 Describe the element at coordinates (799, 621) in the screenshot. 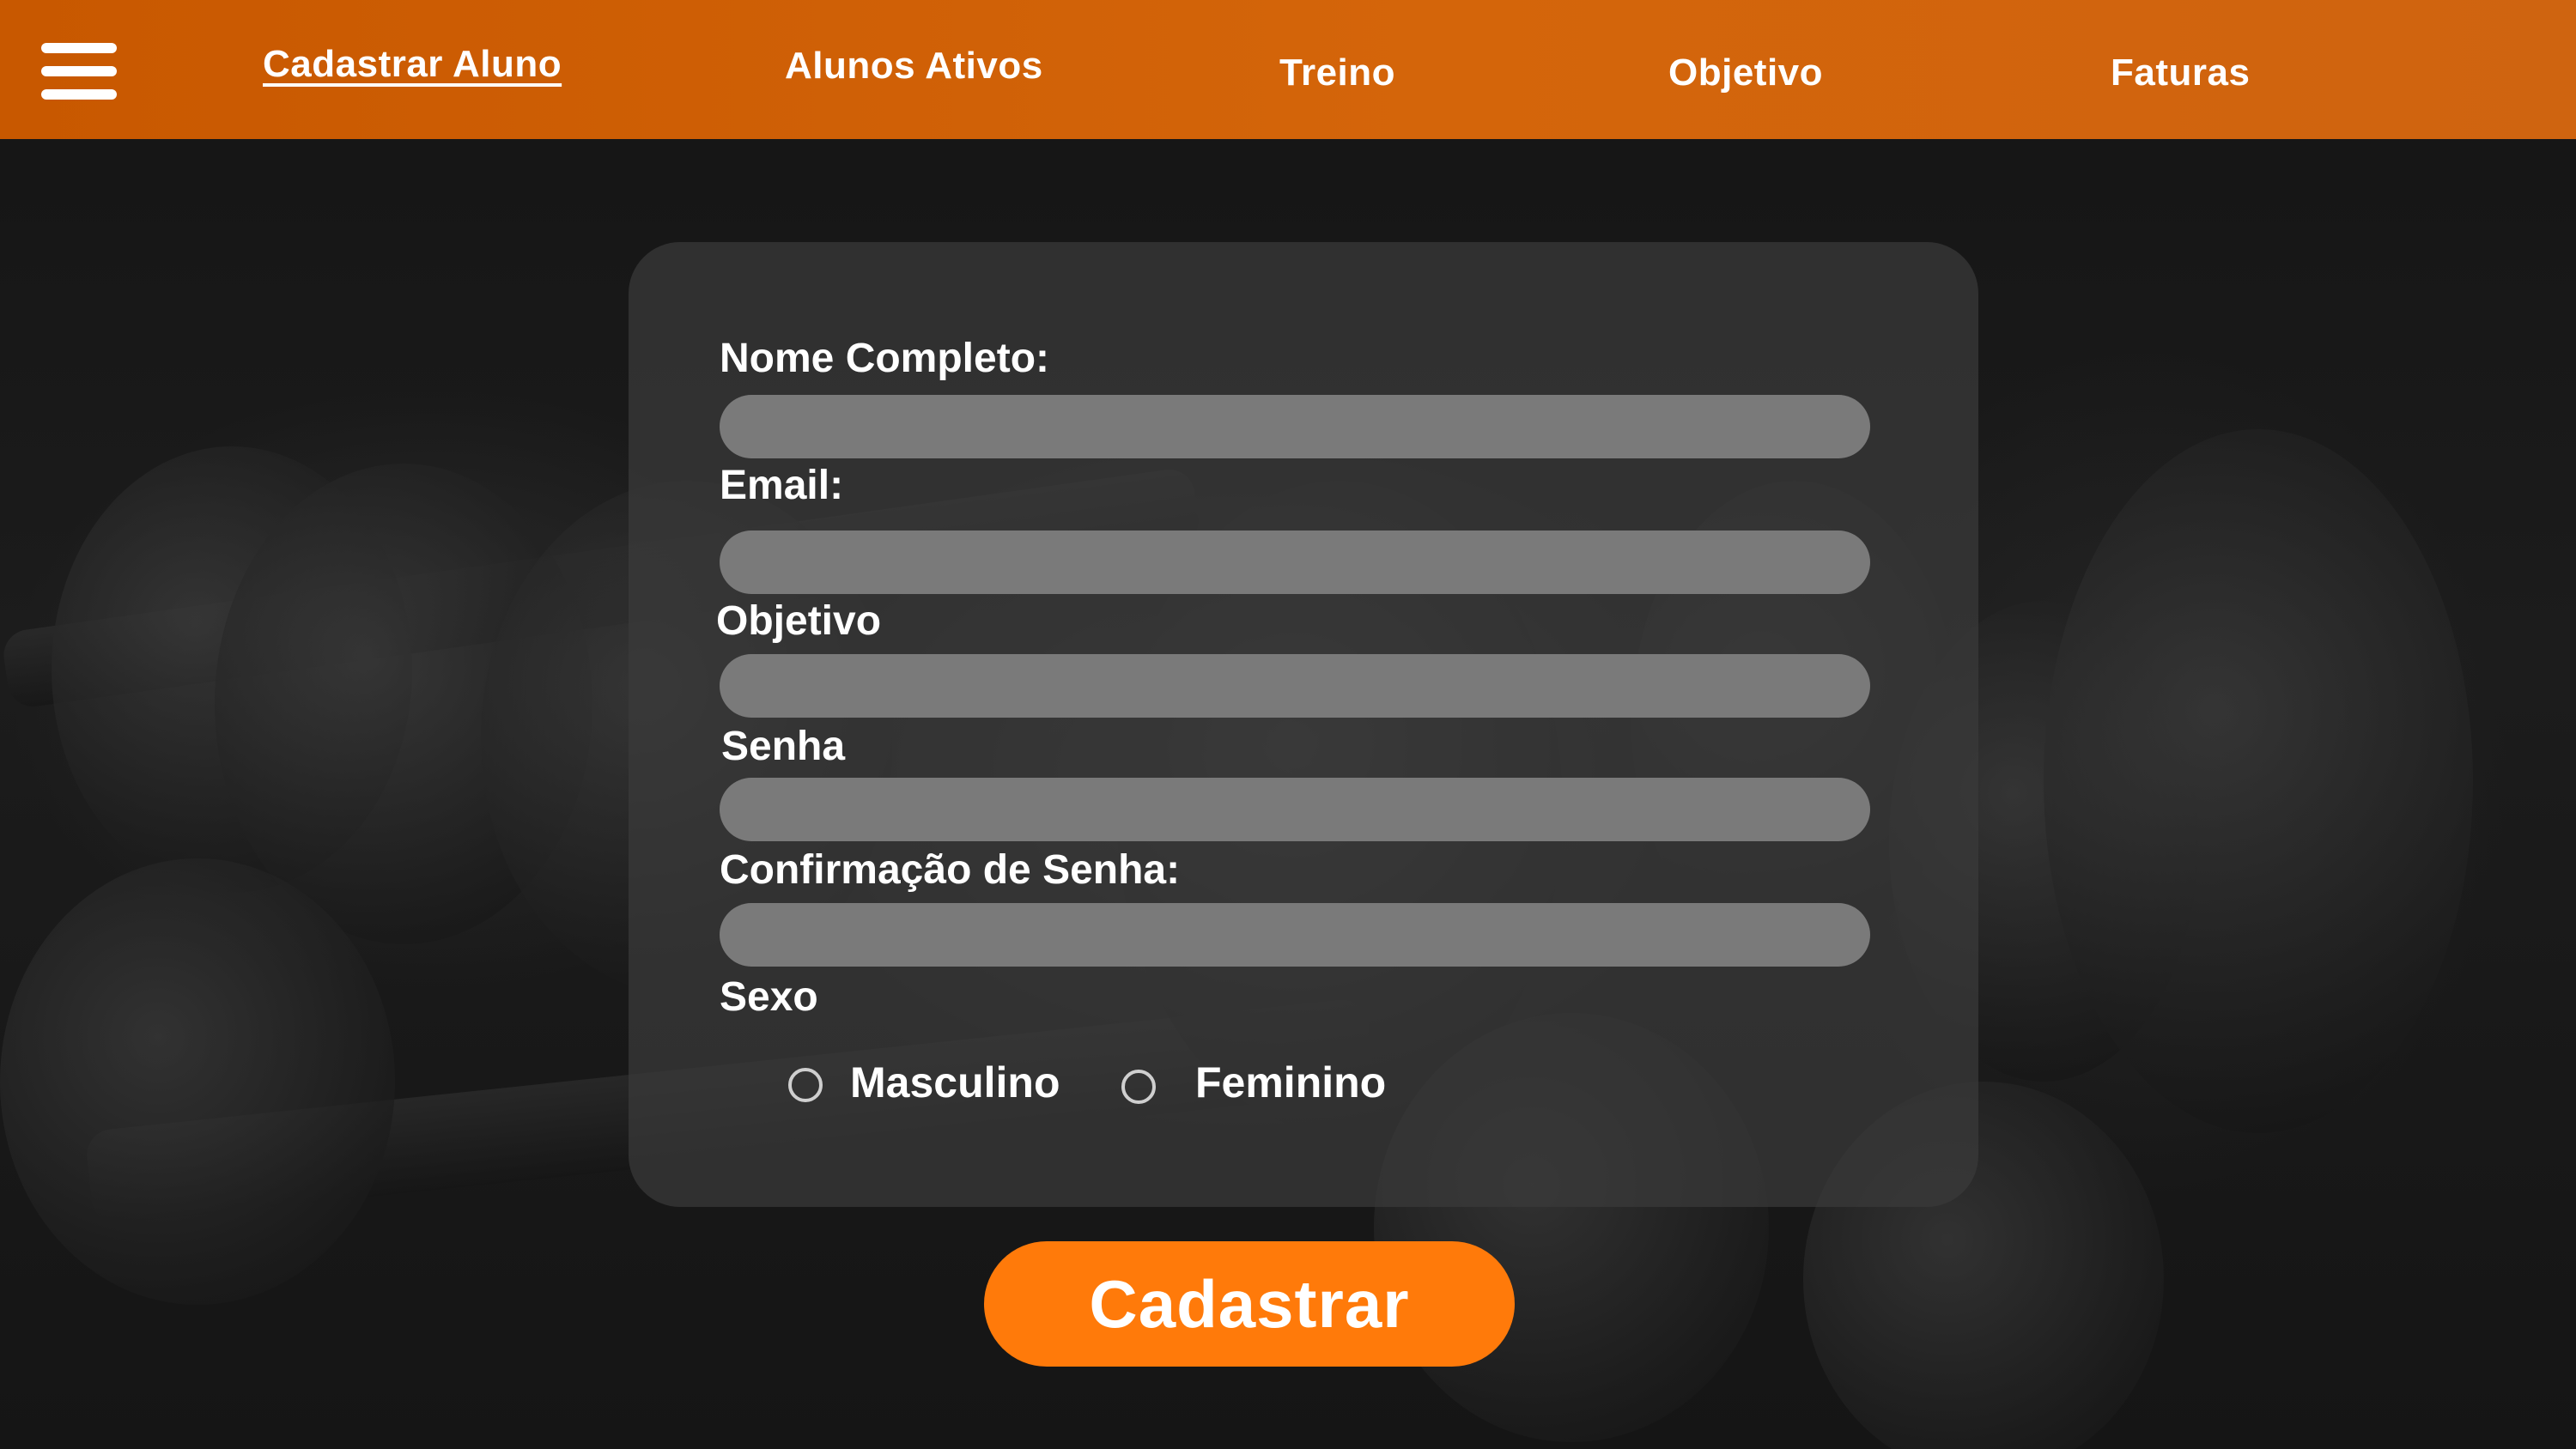

I see `objetivo-label: Objetivo` at that location.